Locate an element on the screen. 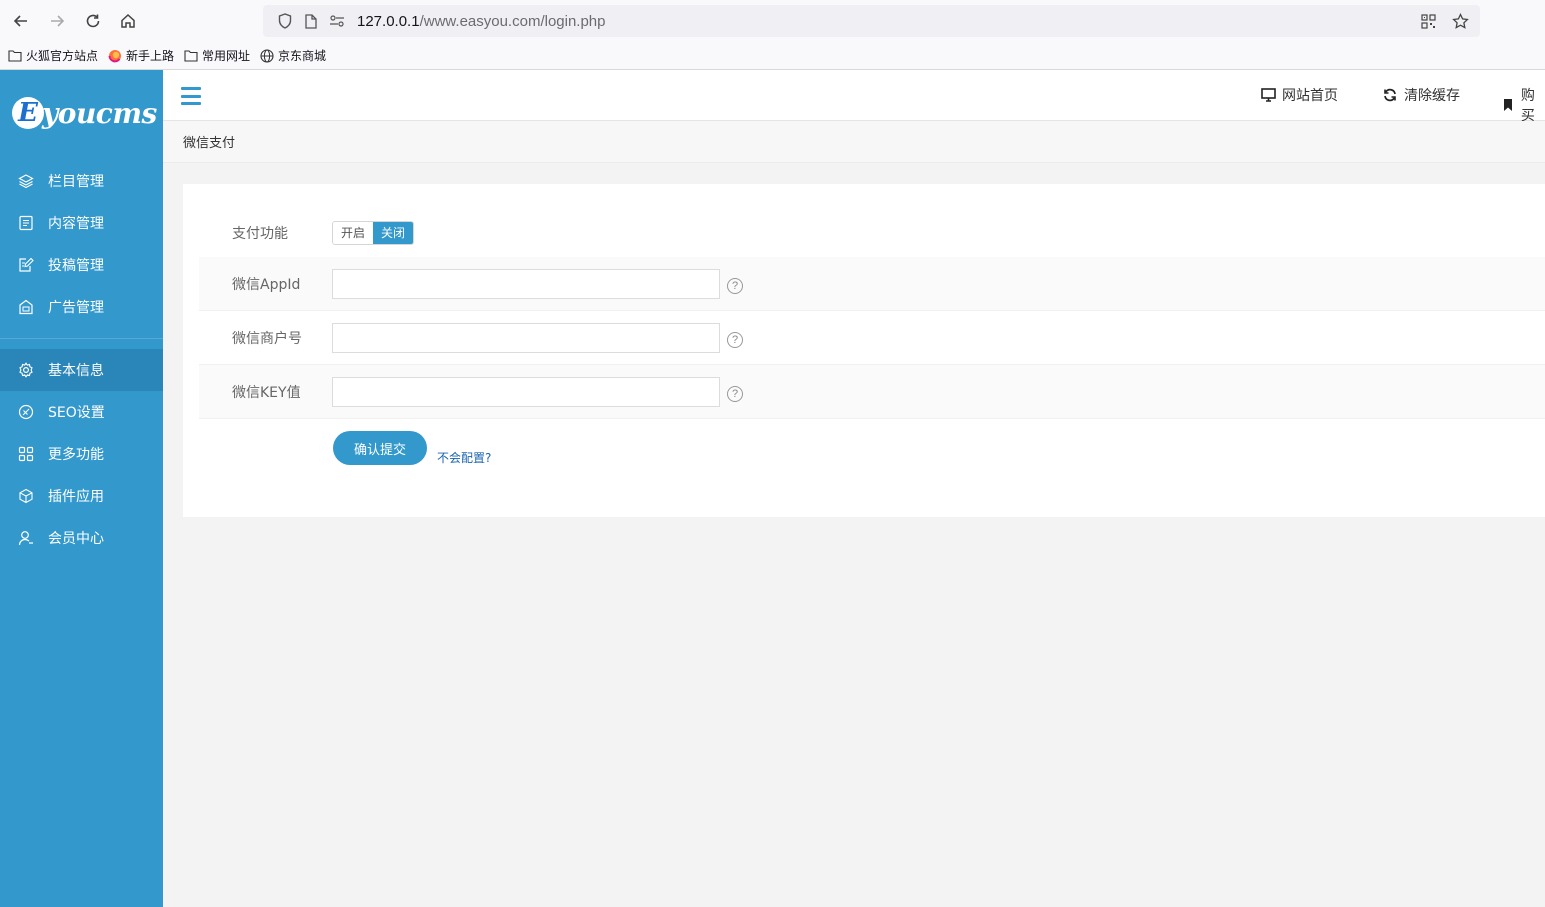  sidebar-item-content: 内容管理 is located at coordinates (81, 223).